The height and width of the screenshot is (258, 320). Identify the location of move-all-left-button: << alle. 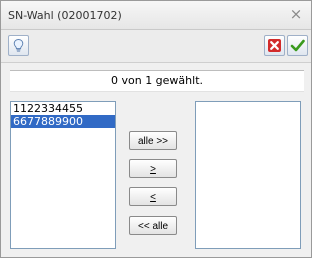
(153, 225).